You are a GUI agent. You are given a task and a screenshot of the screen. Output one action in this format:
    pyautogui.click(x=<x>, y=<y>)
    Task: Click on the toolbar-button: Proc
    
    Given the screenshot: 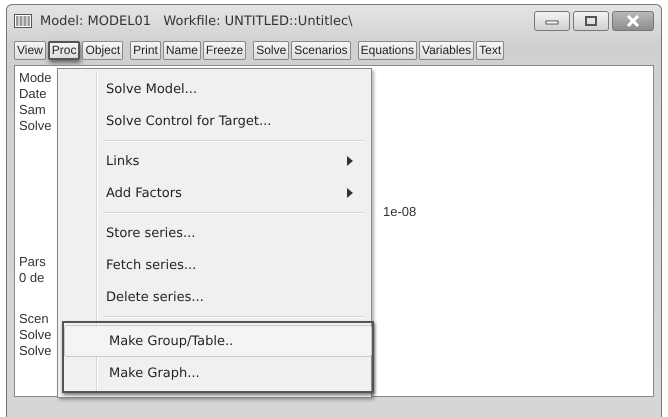 What is the action you would take?
    pyautogui.click(x=64, y=50)
    